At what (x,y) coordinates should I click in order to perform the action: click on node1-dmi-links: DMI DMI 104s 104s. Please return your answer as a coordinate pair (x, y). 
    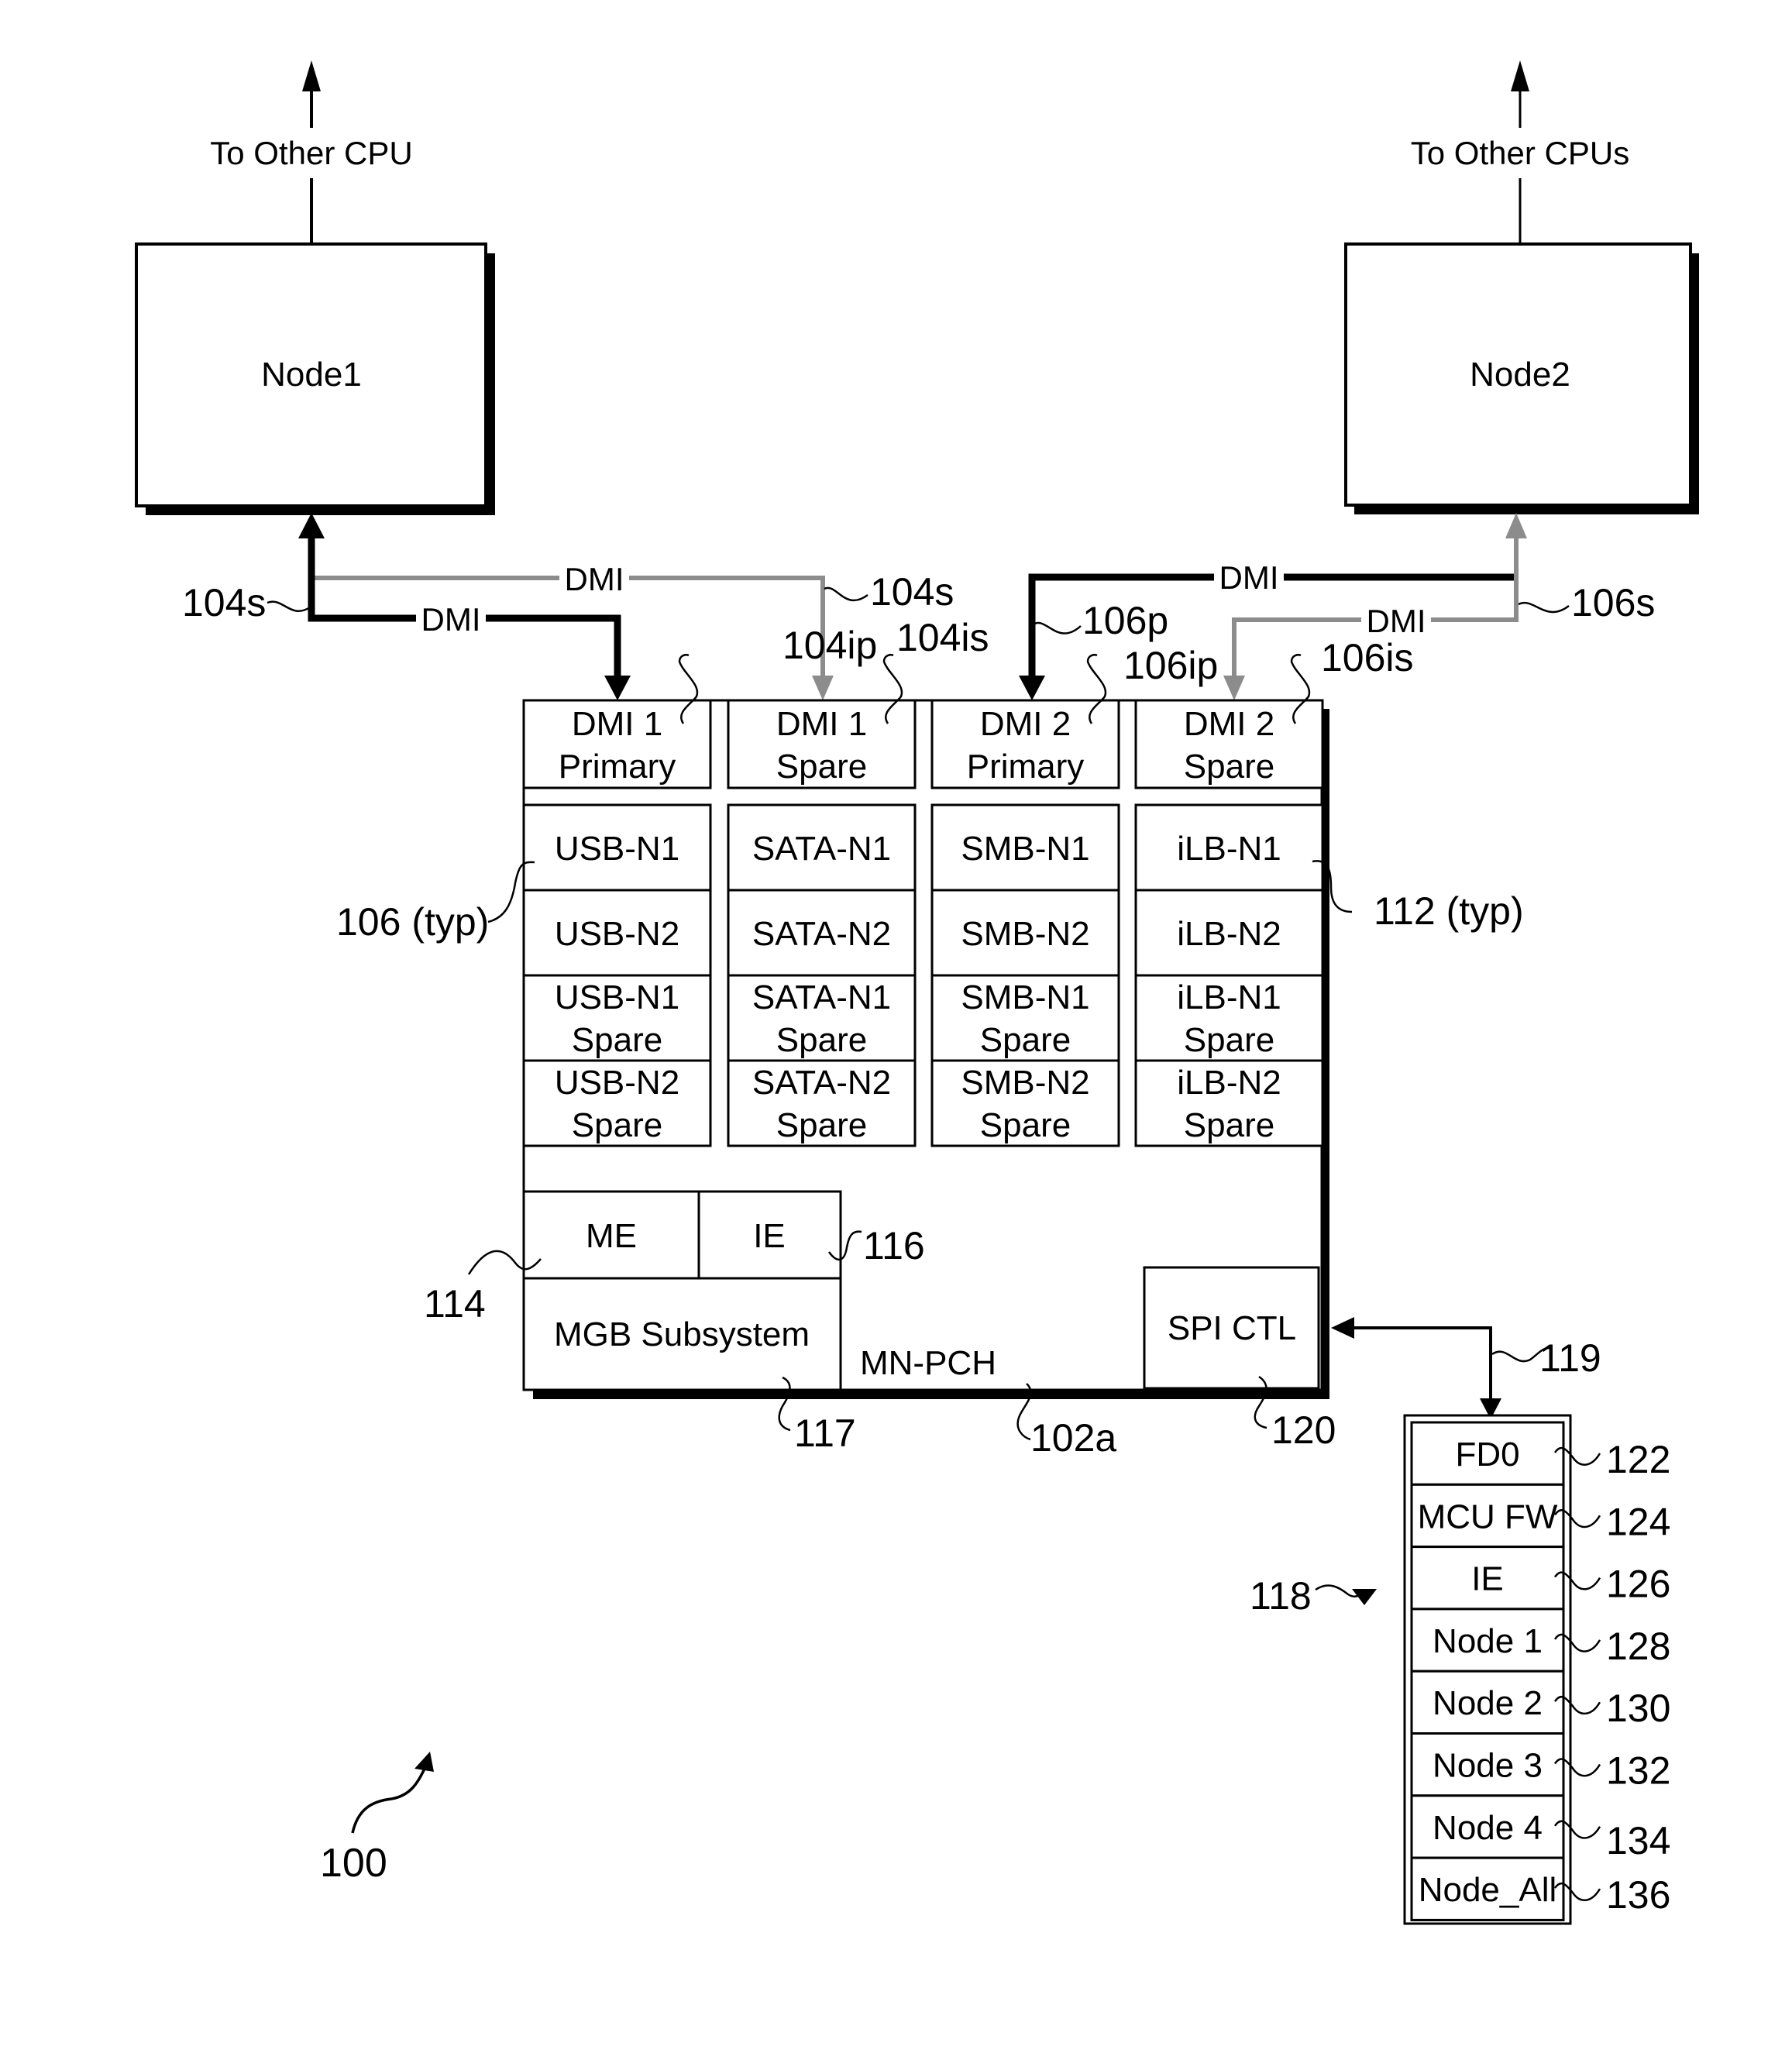
    Looking at the image, I should click on (568, 606).